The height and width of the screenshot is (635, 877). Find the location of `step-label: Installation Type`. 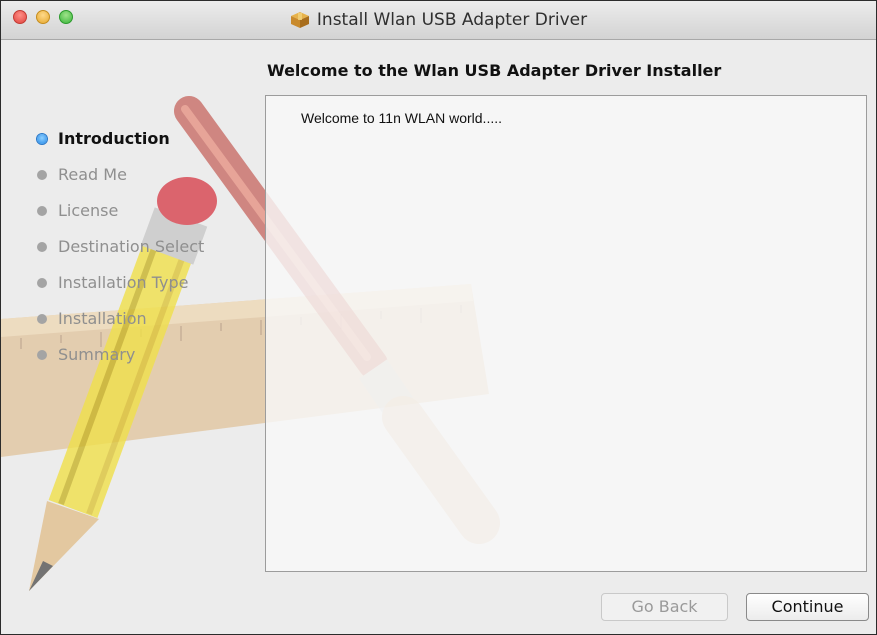

step-label: Installation Type is located at coordinates (123, 282).